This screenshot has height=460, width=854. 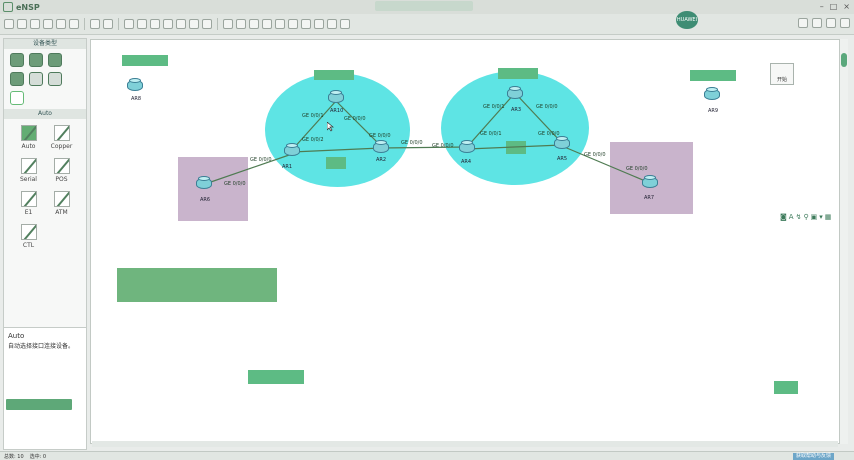 What do you see at coordinates (287, 167) in the screenshot?
I see `router-label: AR1` at bounding box center [287, 167].